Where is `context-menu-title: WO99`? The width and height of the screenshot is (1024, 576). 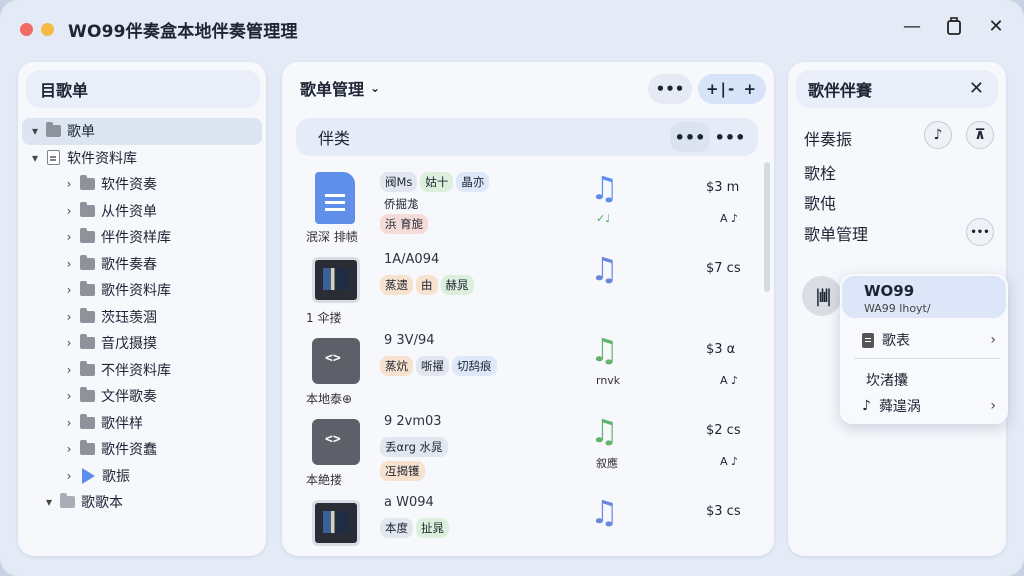 context-menu-title: WO99 is located at coordinates (889, 291).